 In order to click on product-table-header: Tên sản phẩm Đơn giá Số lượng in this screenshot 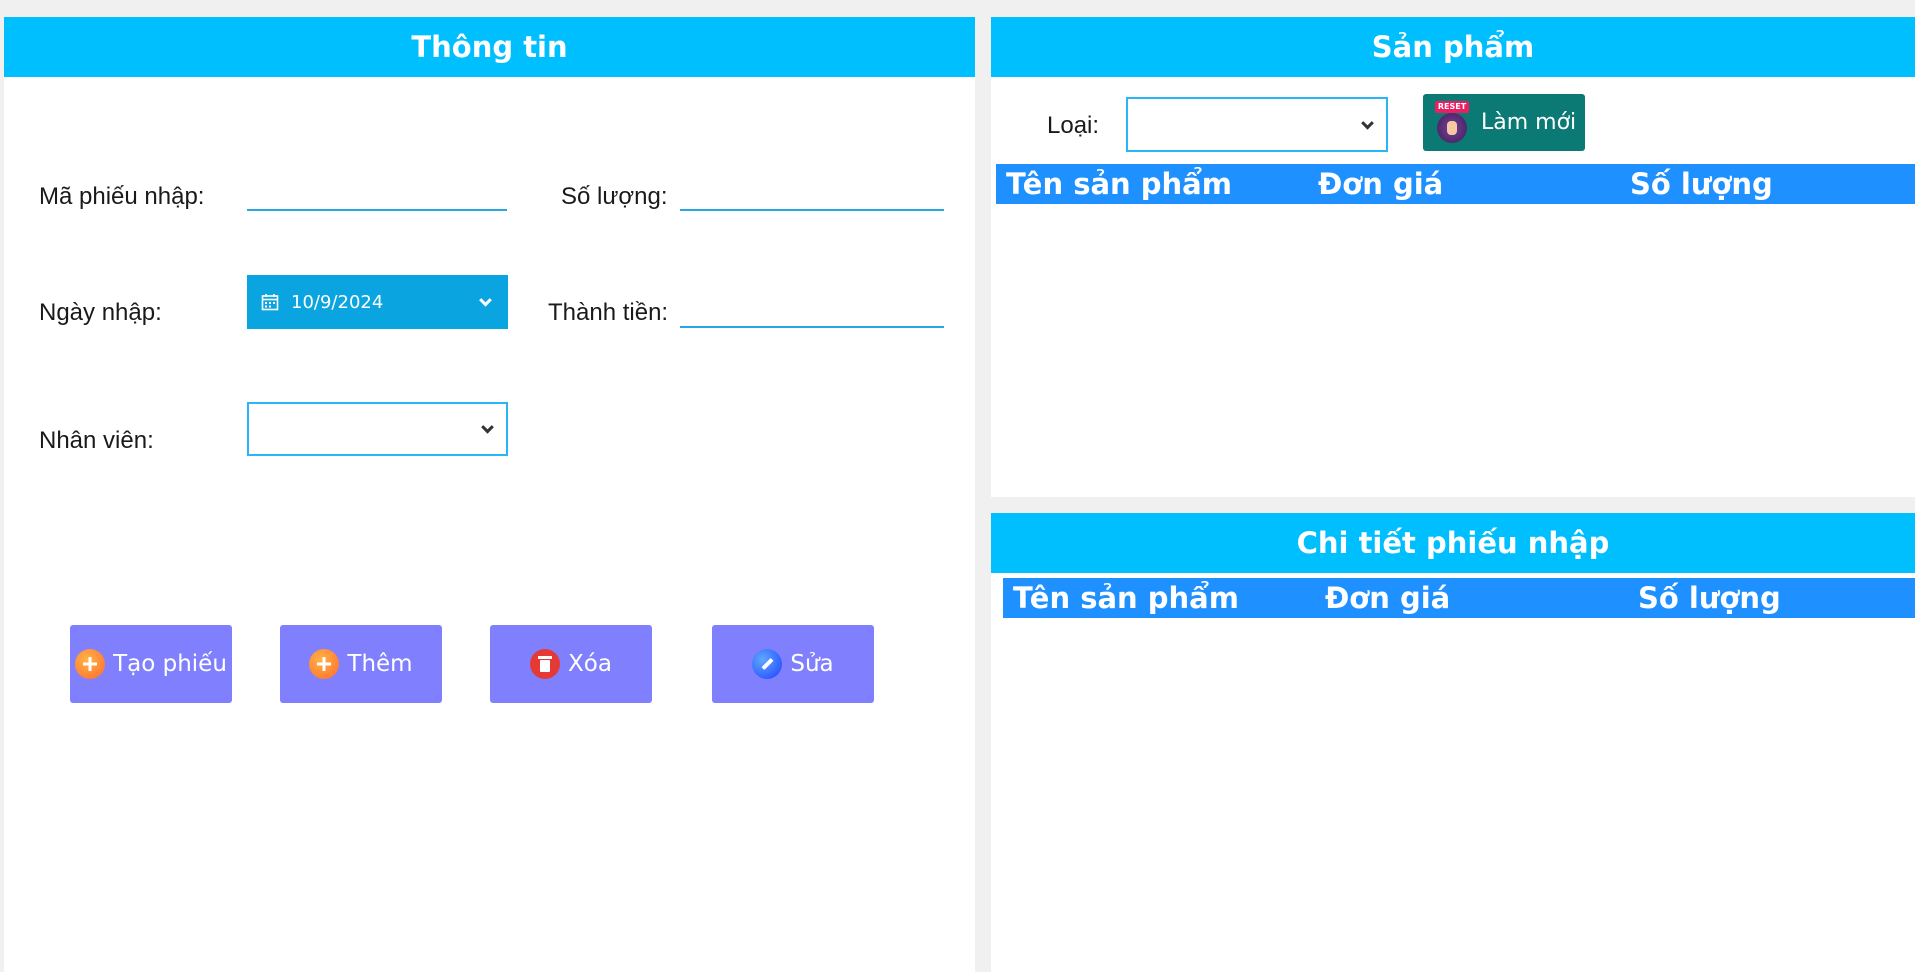, I will do `click(1455, 184)`.